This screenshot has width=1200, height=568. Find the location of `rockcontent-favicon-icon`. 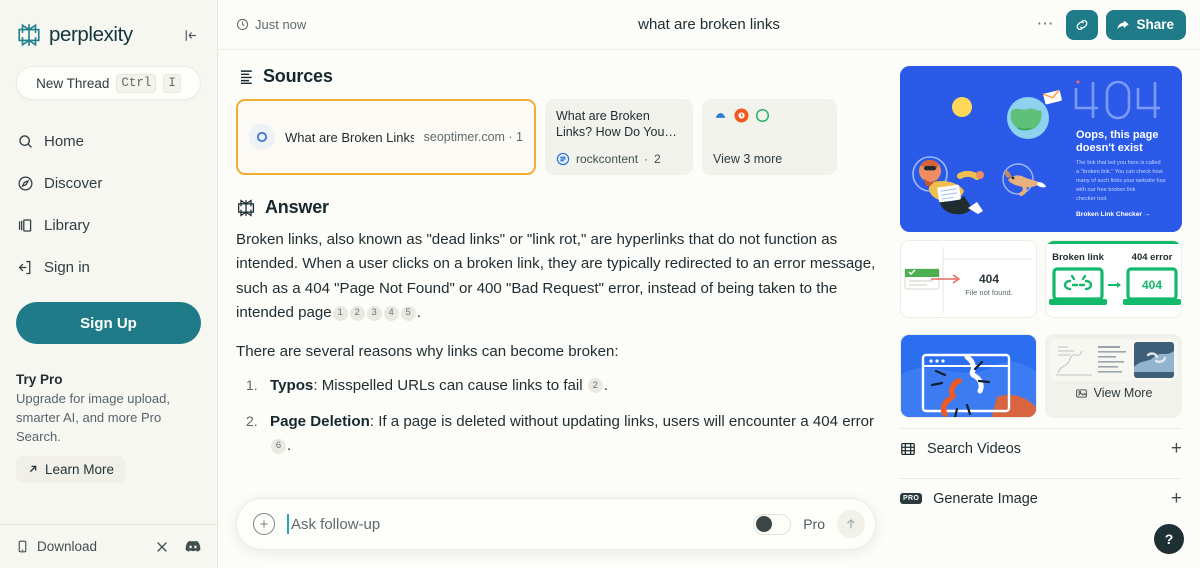

rockcontent-favicon-icon is located at coordinates (563, 159).